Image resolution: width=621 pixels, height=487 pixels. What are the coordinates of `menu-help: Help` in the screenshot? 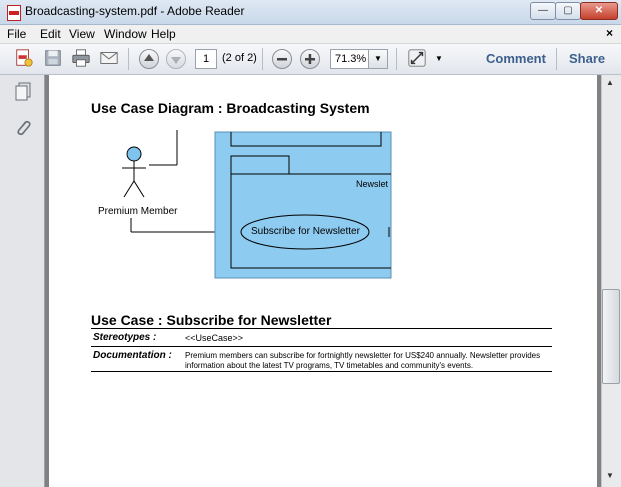 It's located at (163, 34).